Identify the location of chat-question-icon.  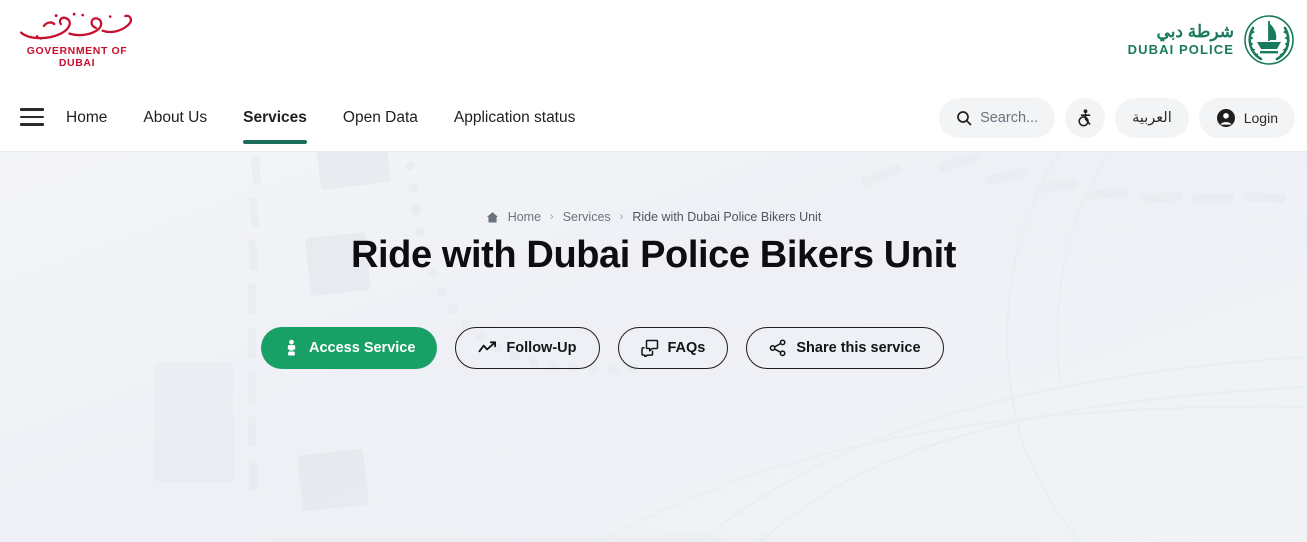
(649, 348).